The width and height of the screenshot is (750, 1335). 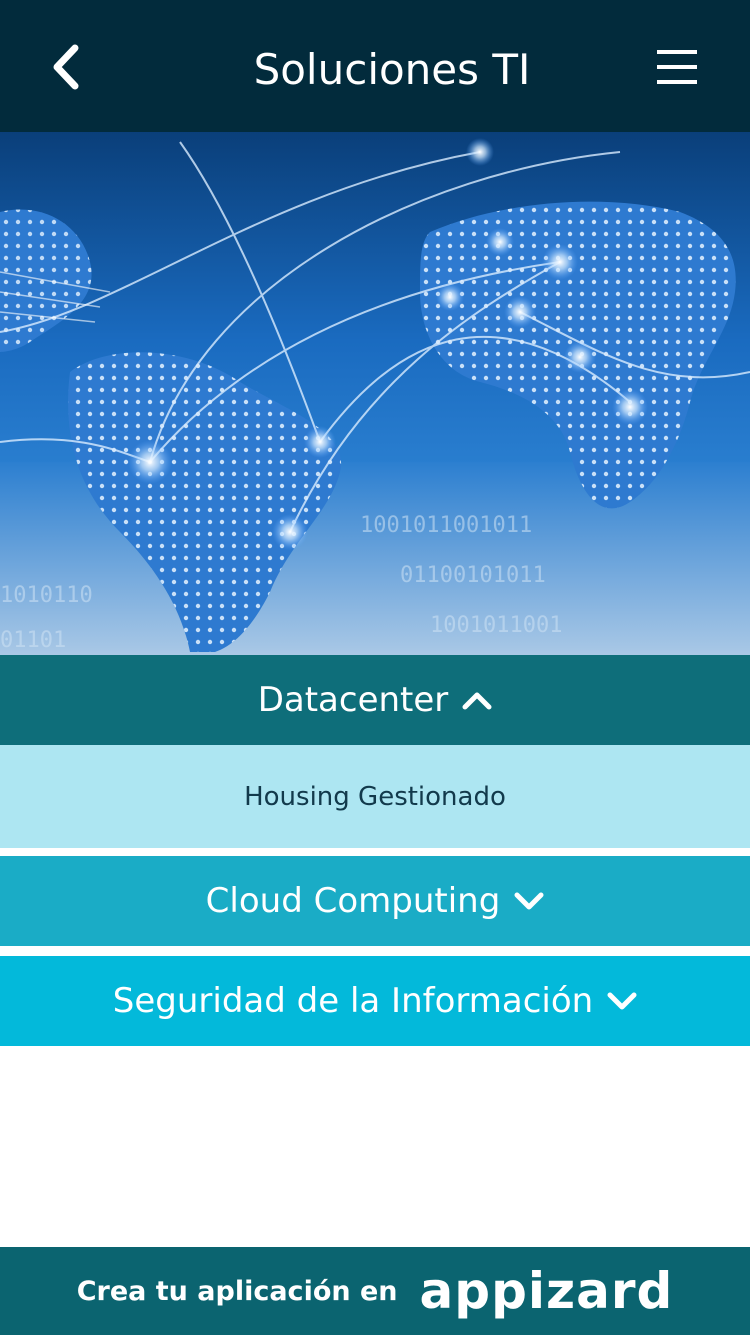 I want to click on section-datacenter-header: Datacenter, so click(x=375, y=700).